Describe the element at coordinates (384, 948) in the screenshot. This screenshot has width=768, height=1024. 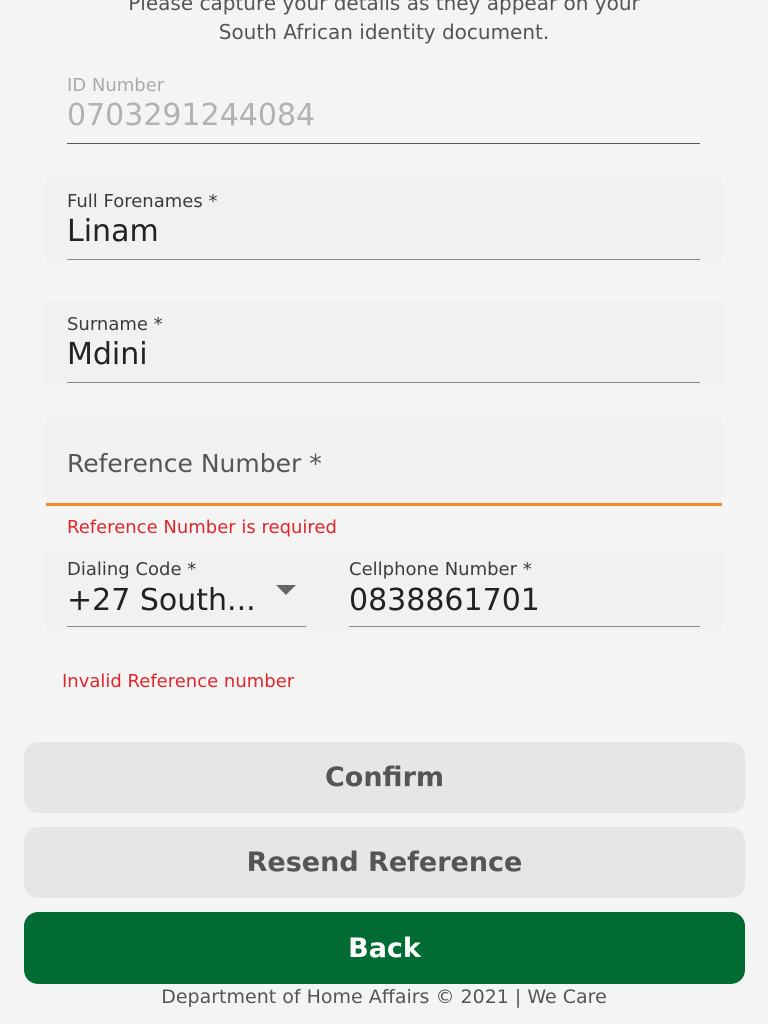
I see `back-button: Back` at that location.